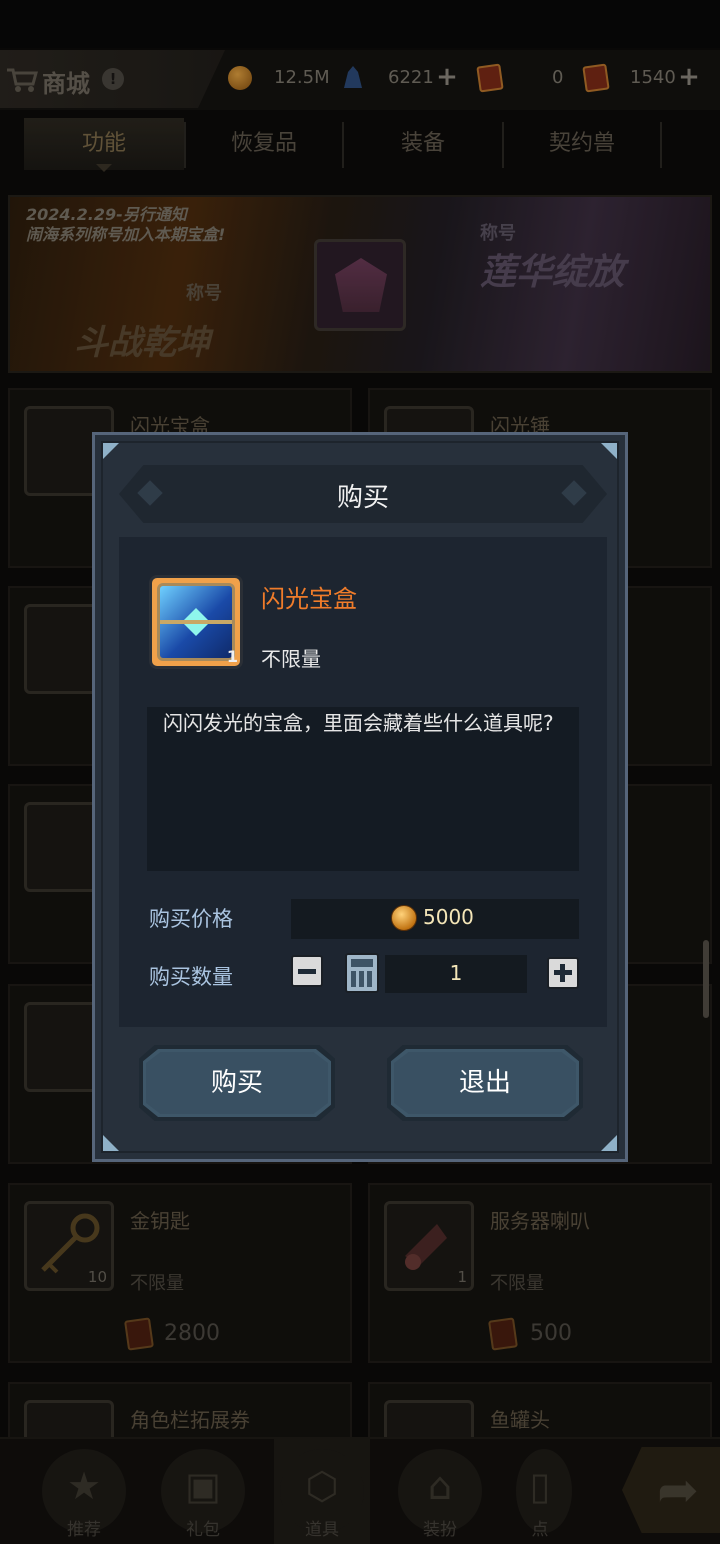  I want to click on buy-button: 购买, so click(237, 1083).